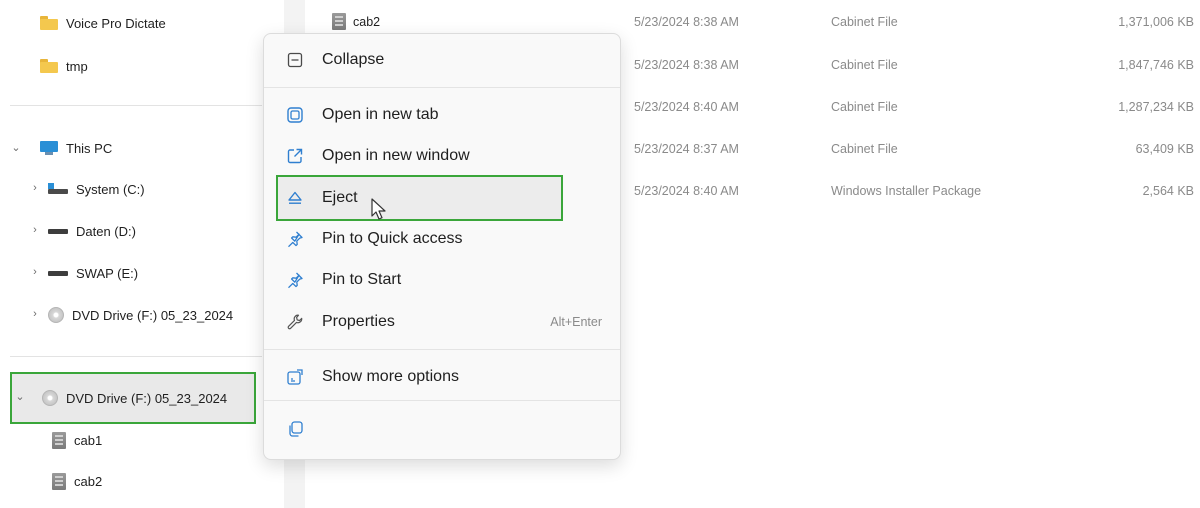  Describe the element at coordinates (110, 189) in the screenshot. I see `nav-item-label: System (C:)` at that location.